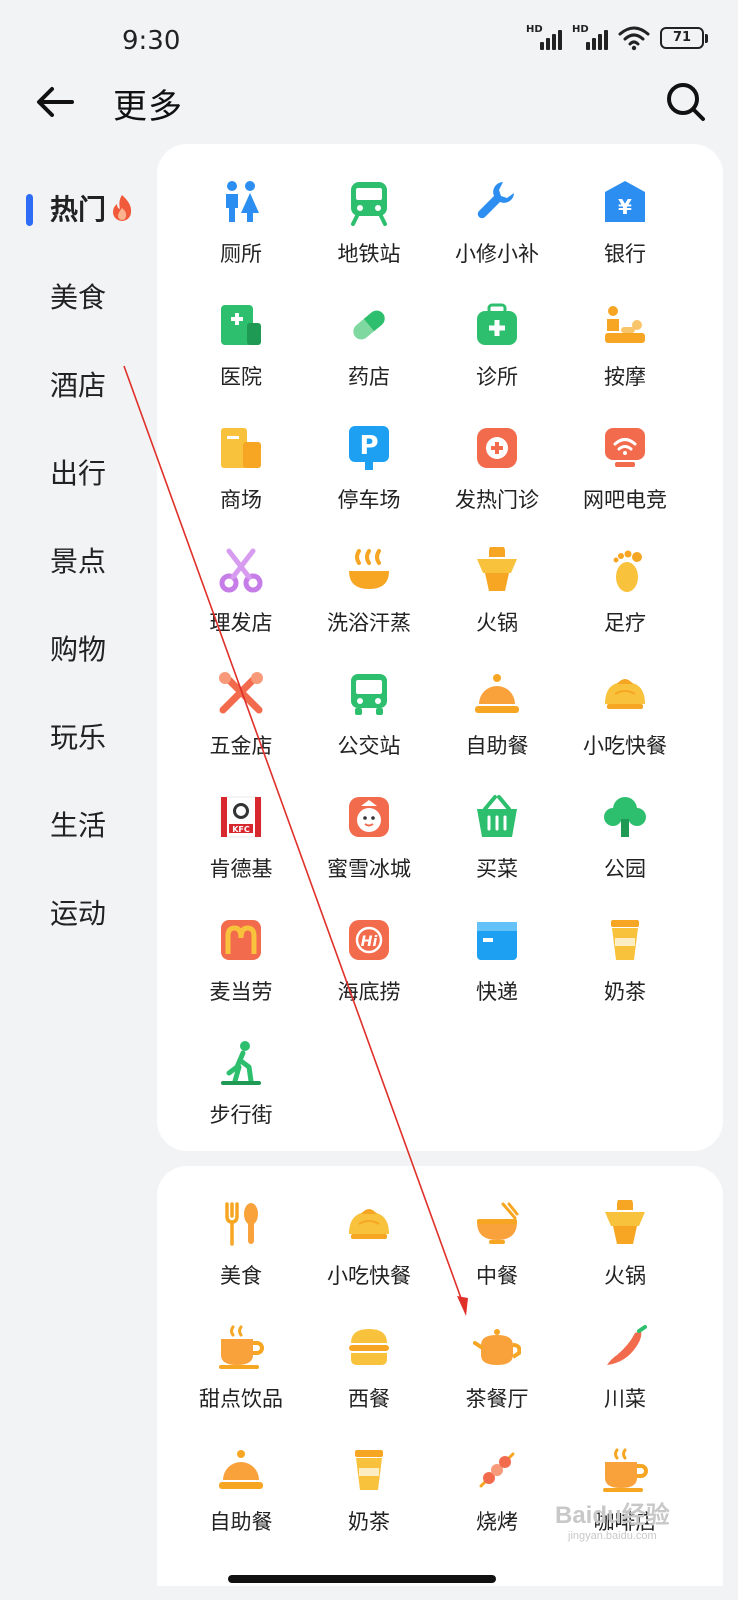 The width and height of the screenshot is (738, 1600). What do you see at coordinates (241, 869) in the screenshot?
I see `shortcut-label: 肯德基` at bounding box center [241, 869].